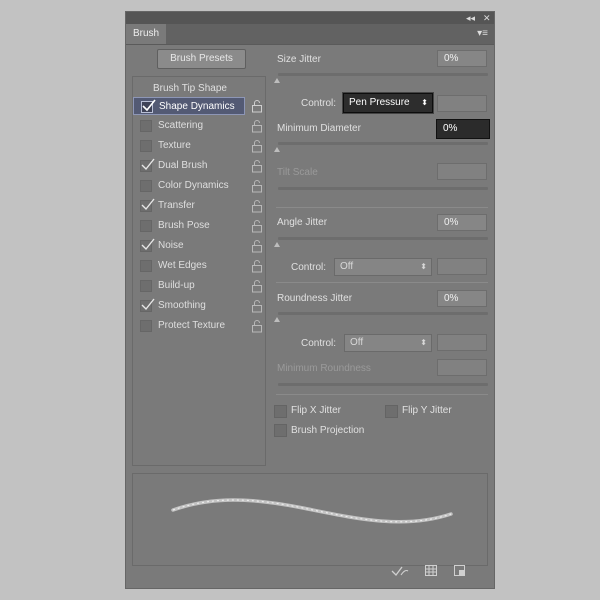 This screenshot has height=600, width=600. What do you see at coordinates (193, 185) in the screenshot?
I see `list-item-label: Color Dynamics` at bounding box center [193, 185].